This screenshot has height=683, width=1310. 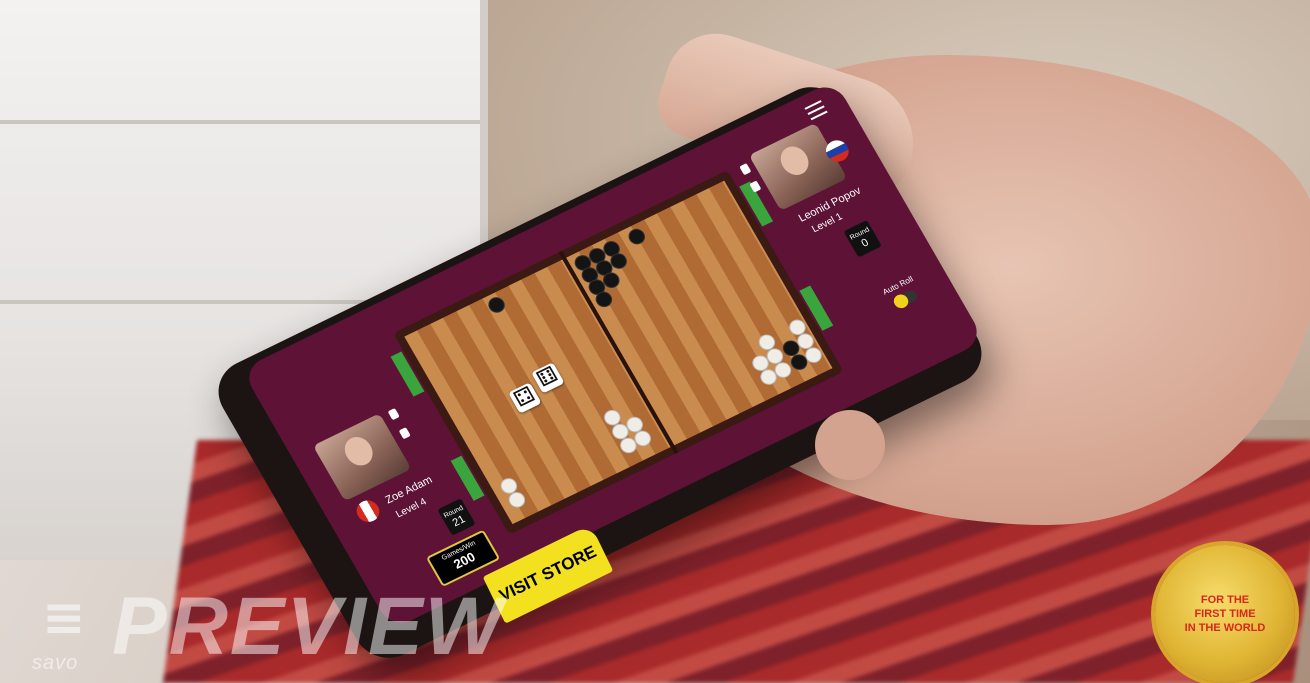 I want to click on menu-icon, so click(x=816, y=110).